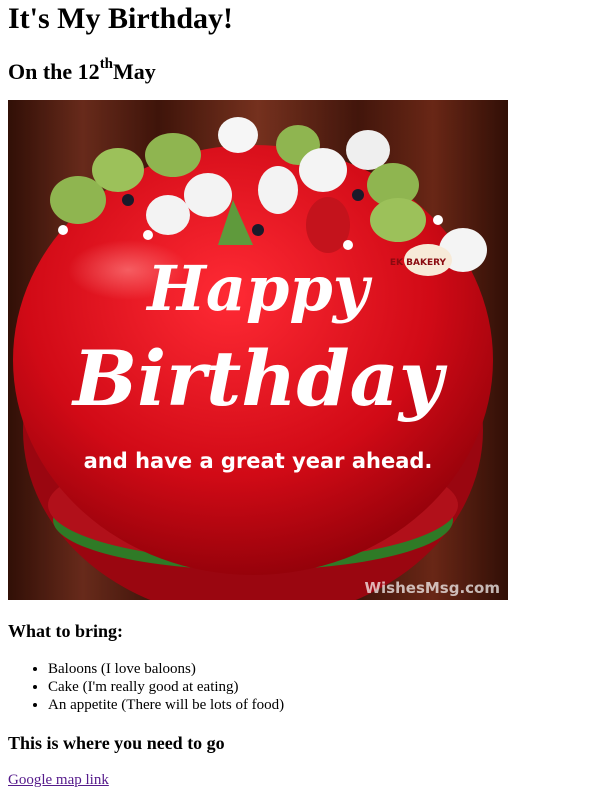 The height and width of the screenshot is (805, 606). I want to click on date-prefix: On the 12, so click(54, 71).